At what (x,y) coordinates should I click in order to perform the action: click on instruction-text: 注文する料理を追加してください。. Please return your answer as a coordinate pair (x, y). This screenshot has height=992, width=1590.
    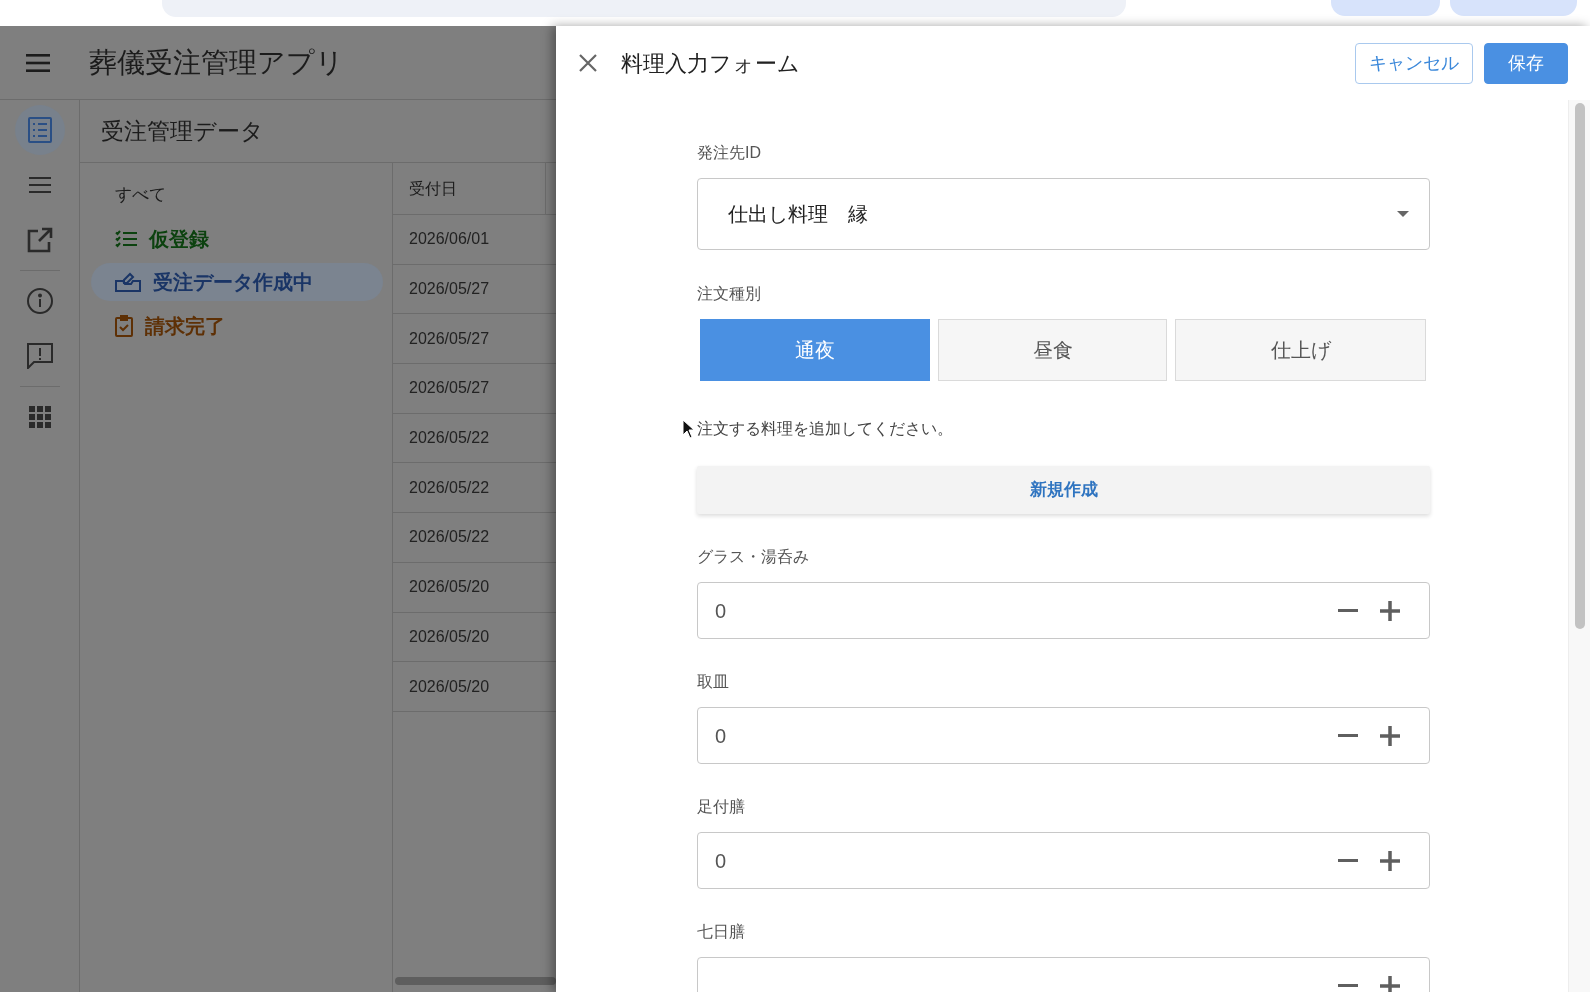
    Looking at the image, I should click on (825, 429).